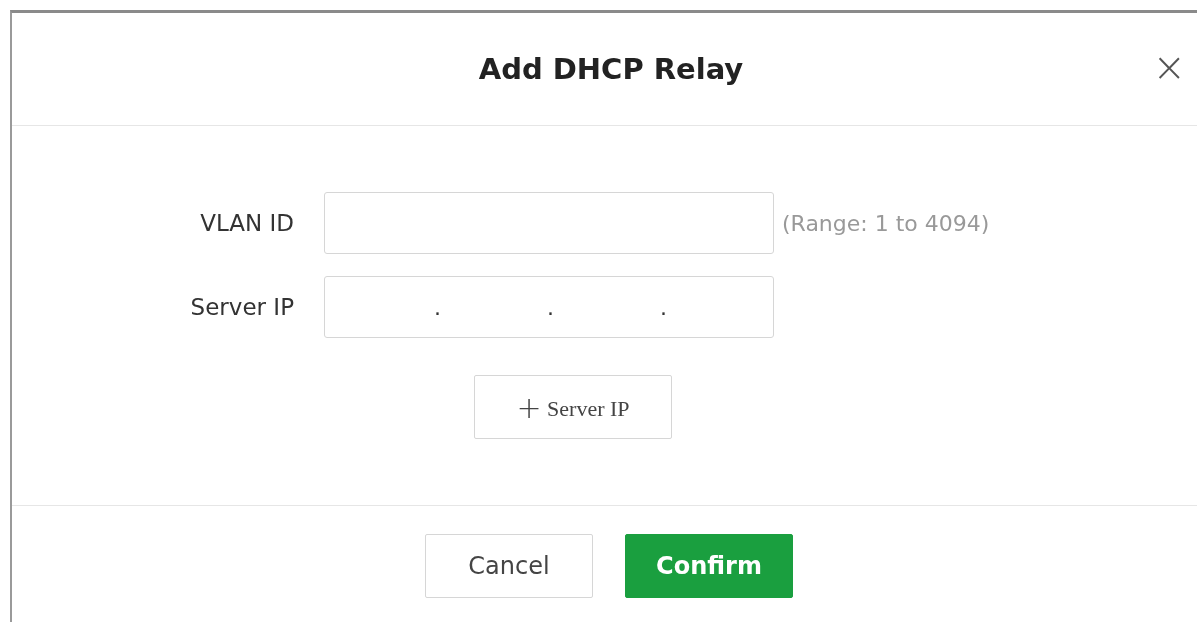 This screenshot has width=1197, height=622. What do you see at coordinates (549, 307) in the screenshot?
I see `ip-address-field: . . .` at bounding box center [549, 307].